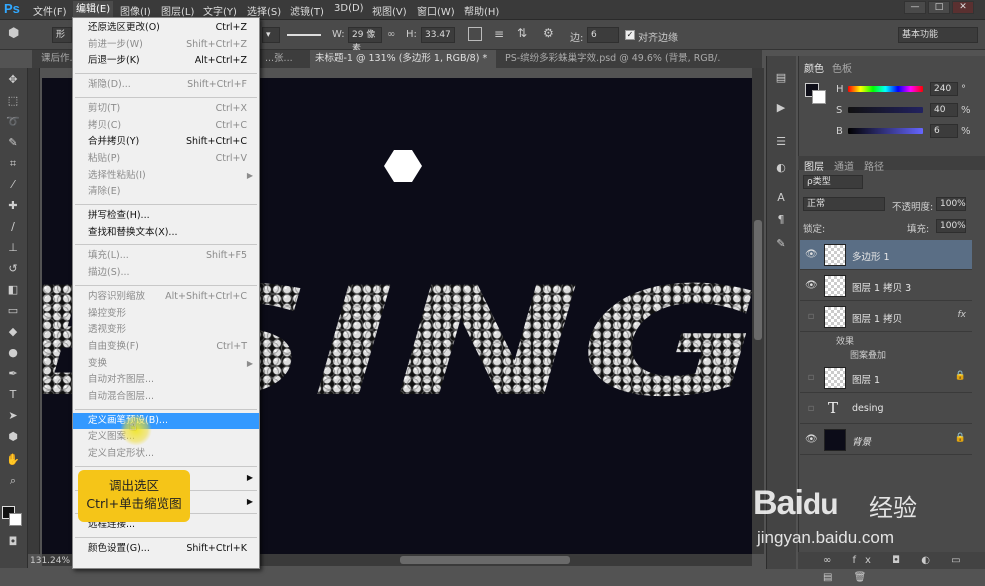  What do you see at coordinates (603, 35) in the screenshot?
I see `sides-input: 6` at bounding box center [603, 35].